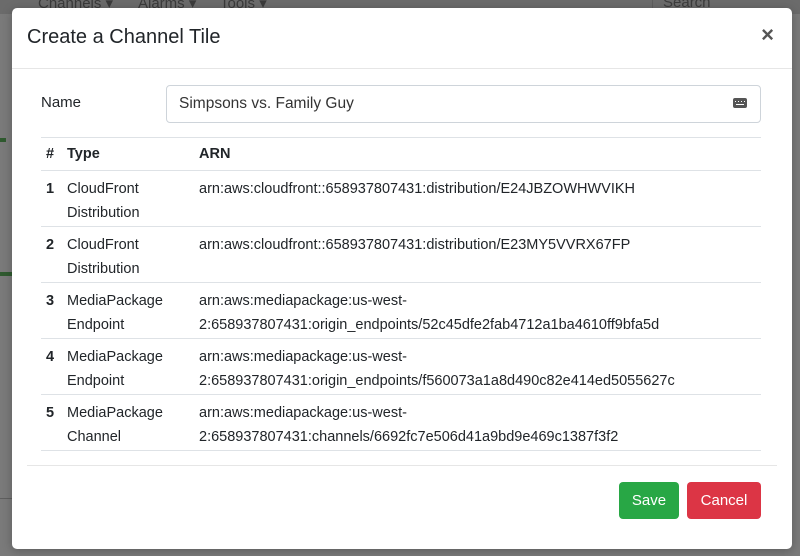  I want to click on close-icon: ×, so click(767, 35).